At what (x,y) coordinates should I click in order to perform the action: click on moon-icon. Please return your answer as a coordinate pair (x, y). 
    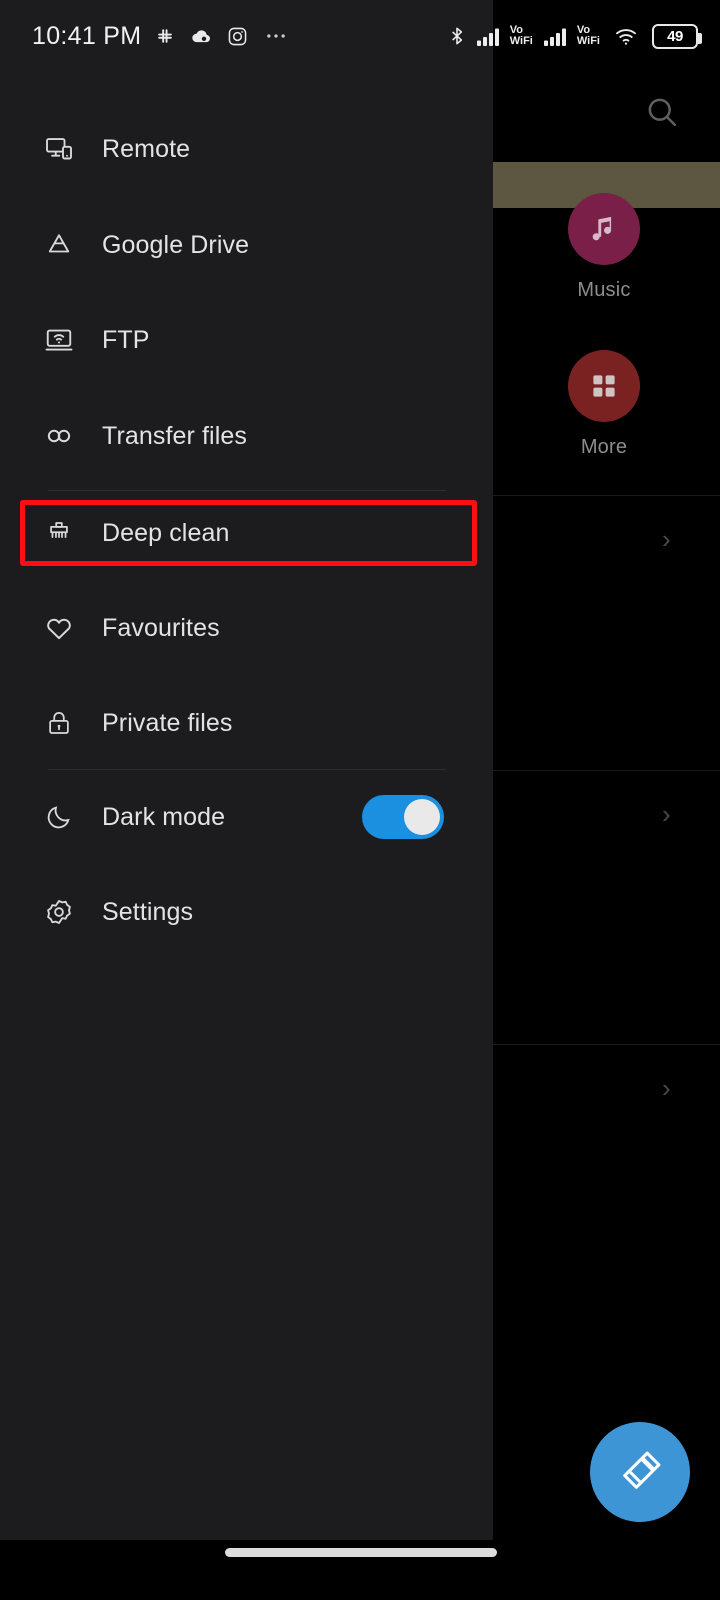
    Looking at the image, I should click on (59, 817).